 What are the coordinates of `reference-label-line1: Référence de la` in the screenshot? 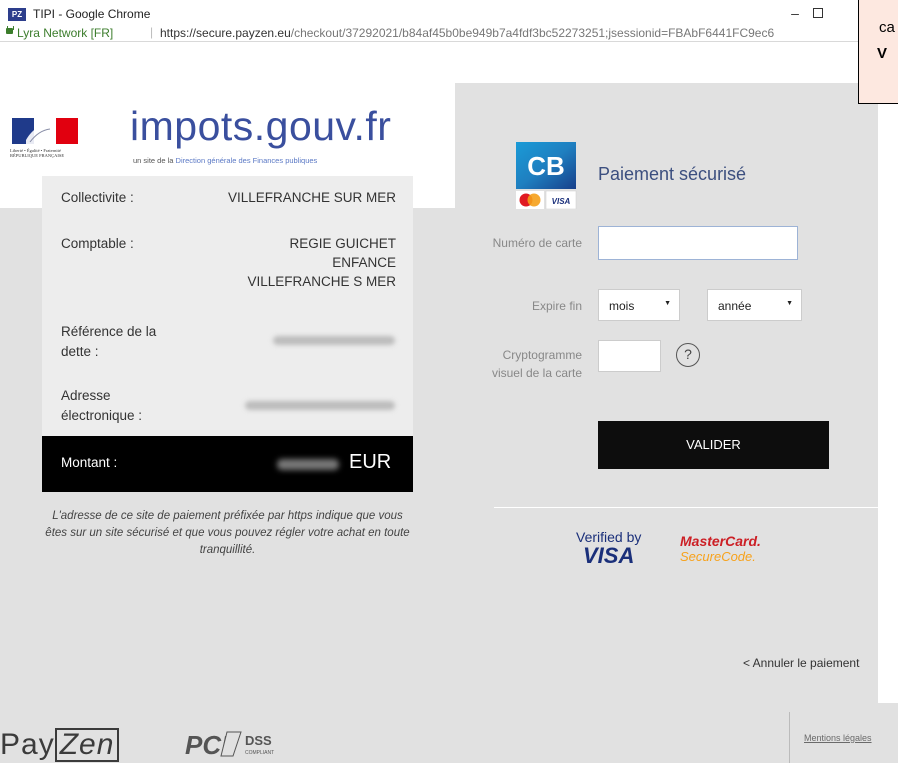 It's located at (109, 331).